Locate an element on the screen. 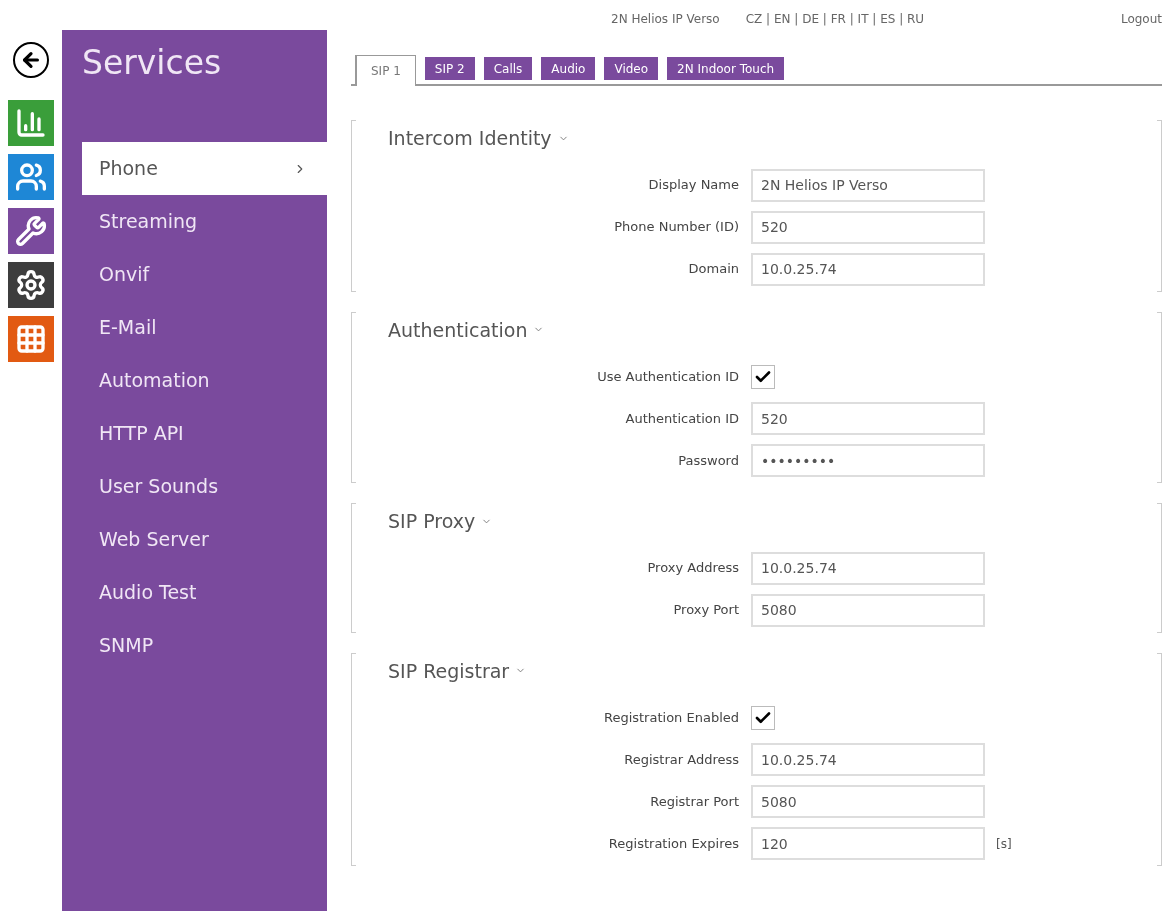  sidebar-item: E-Mail is located at coordinates (204, 327).